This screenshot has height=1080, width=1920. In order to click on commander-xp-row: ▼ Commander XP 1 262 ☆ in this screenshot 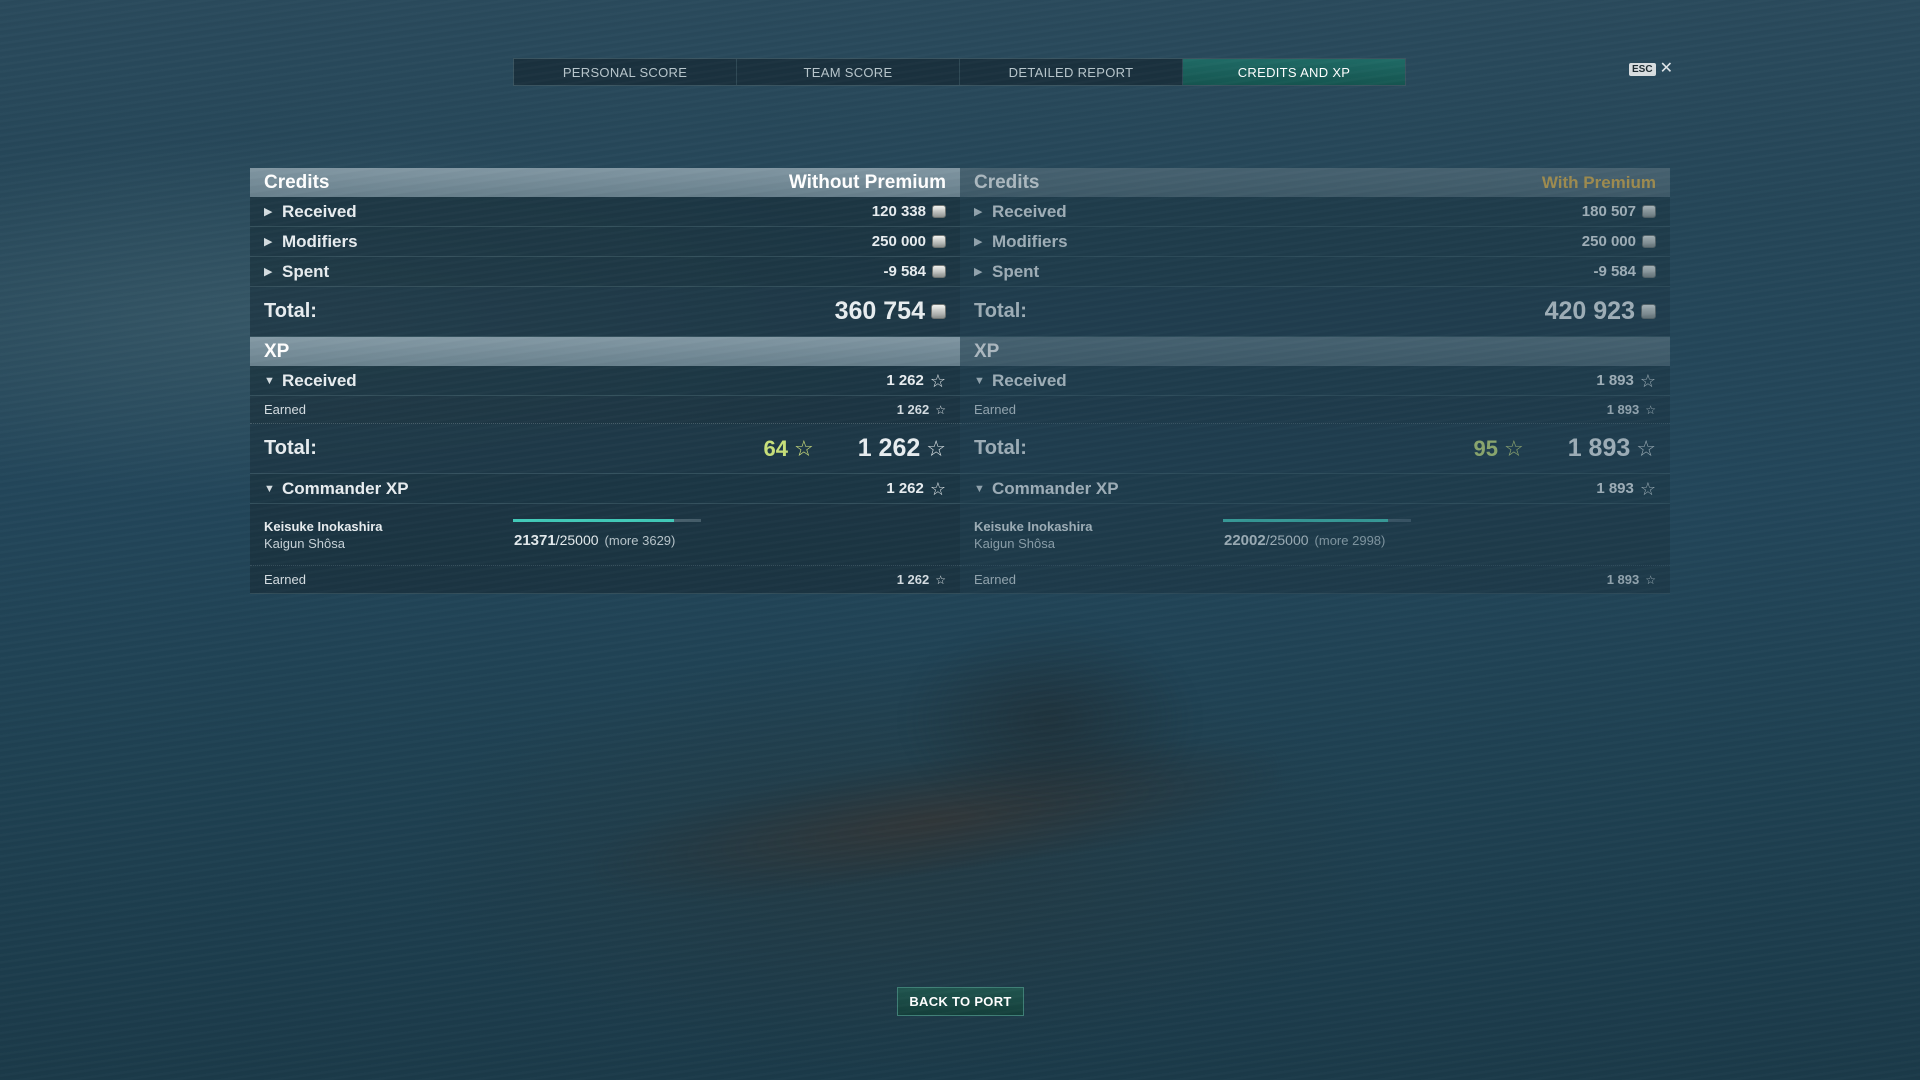, I will do `click(605, 489)`.